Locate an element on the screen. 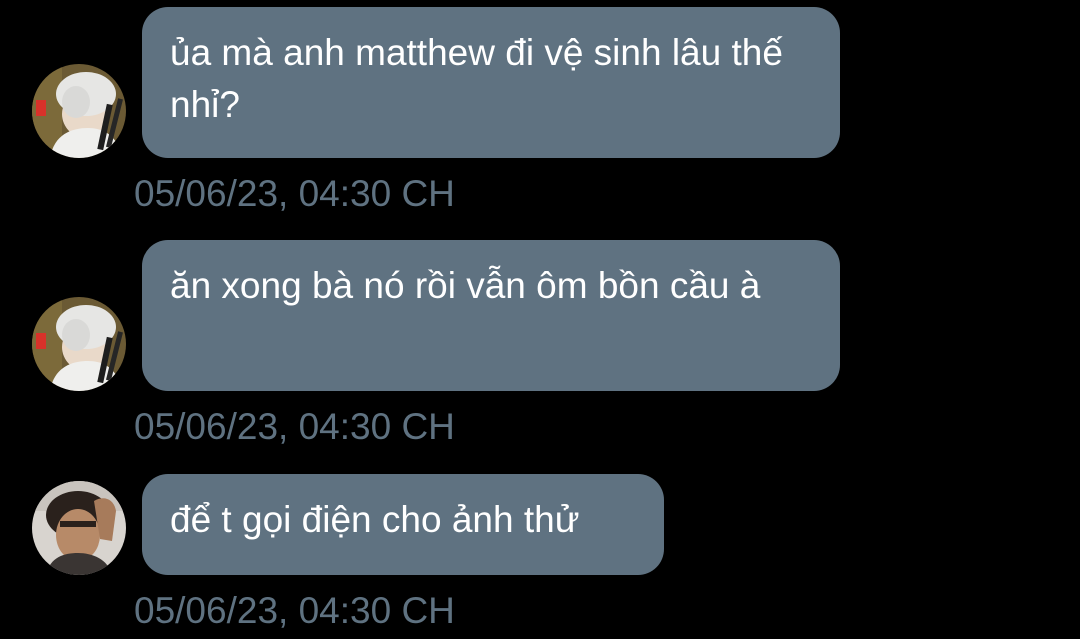 This screenshot has width=1080, height=639. avatar-dark-hair-icon is located at coordinates (79, 528).